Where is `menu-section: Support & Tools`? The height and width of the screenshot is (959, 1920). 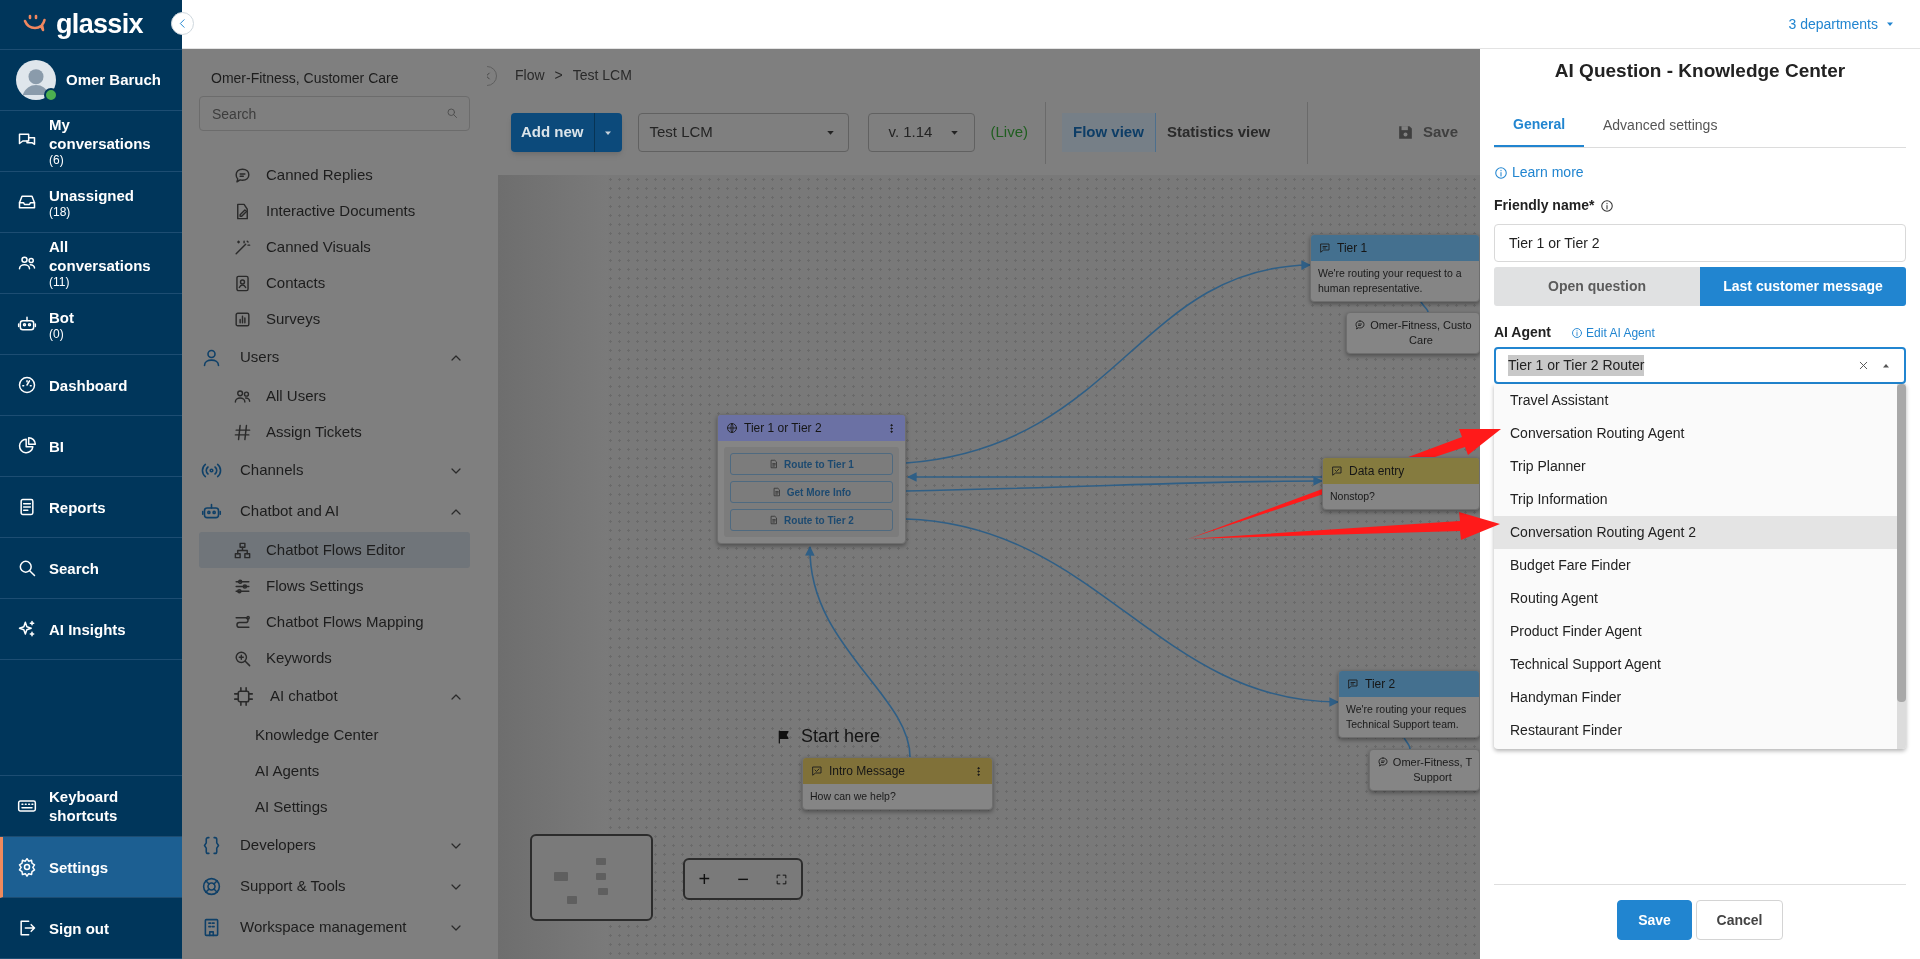 menu-section: Support & Tools is located at coordinates (334, 886).